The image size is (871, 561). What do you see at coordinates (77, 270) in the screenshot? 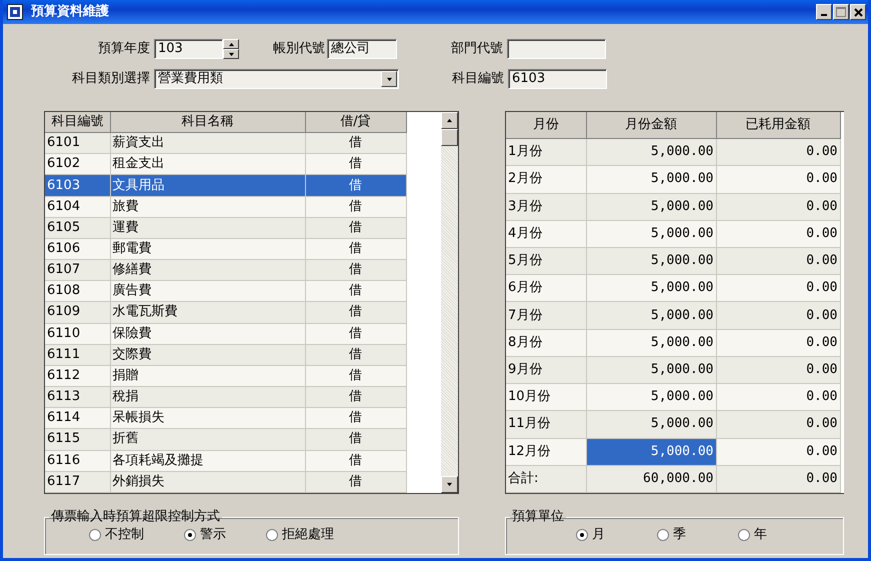
I see `table-cell: 6107` at bounding box center [77, 270].